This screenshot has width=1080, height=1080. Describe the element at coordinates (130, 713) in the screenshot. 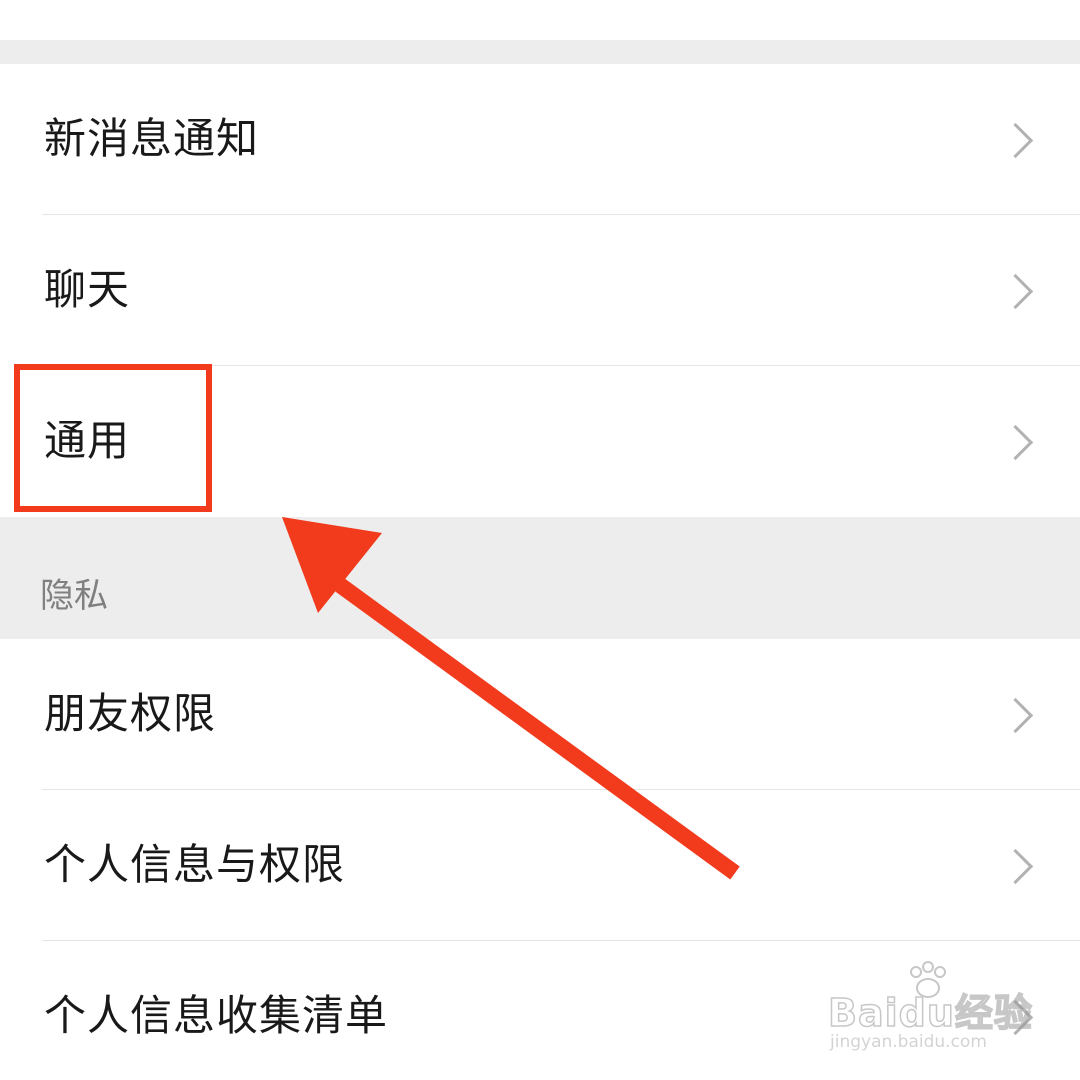

I see `row-label: 朋友权限` at that location.